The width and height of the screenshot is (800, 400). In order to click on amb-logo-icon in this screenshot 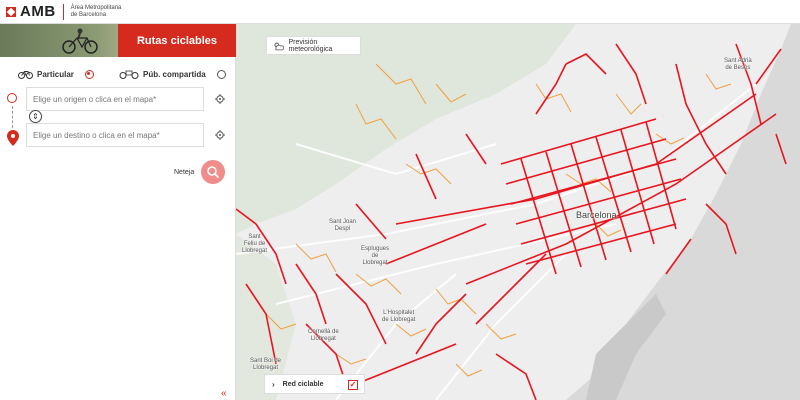, I will do `click(11, 11)`.